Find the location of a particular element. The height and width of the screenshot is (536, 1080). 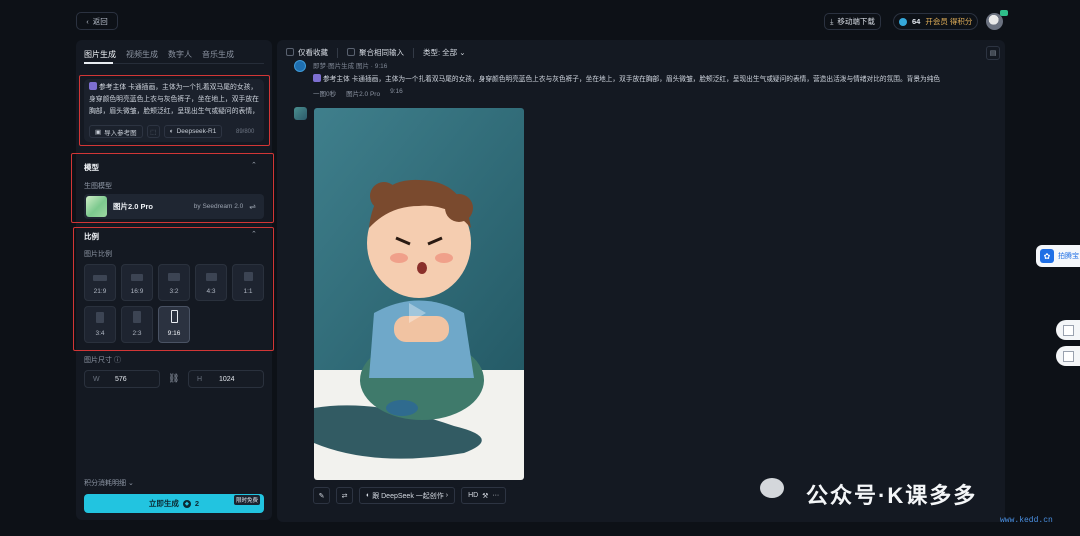

ratio-label: 21:9 is located at coordinates (100, 291).